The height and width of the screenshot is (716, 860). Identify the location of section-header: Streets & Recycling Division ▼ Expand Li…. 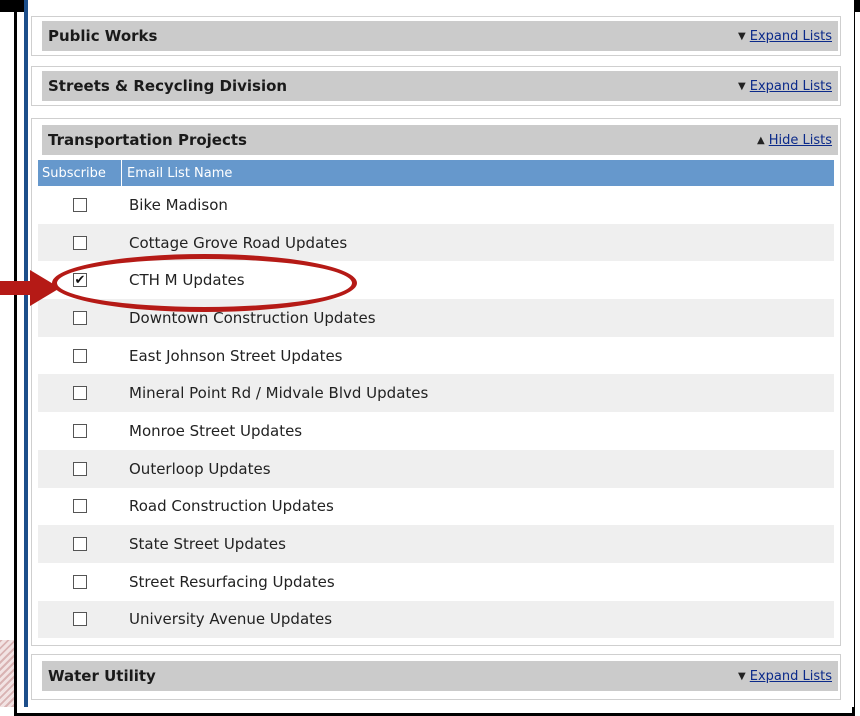
(440, 86).